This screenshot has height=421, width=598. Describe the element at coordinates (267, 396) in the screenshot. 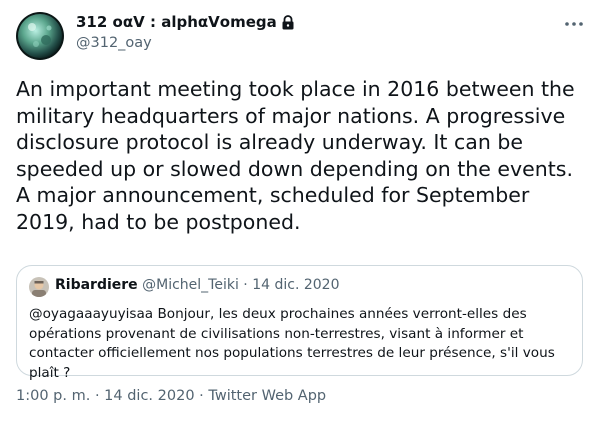

I see `tweet-source: Twitter Web App` at that location.